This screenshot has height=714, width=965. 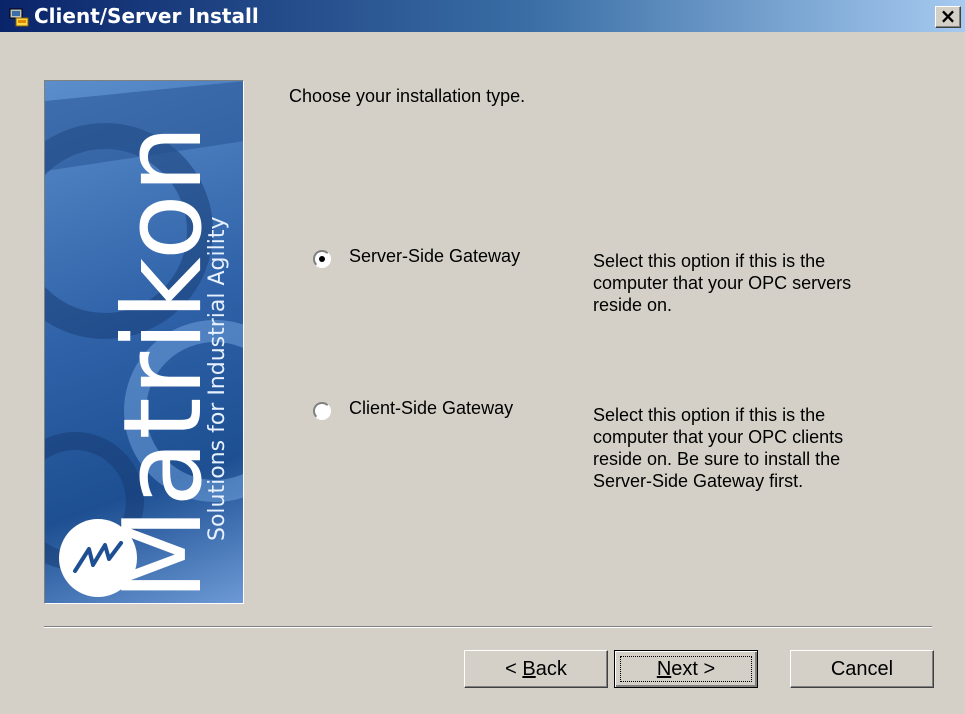 What do you see at coordinates (19, 17) in the screenshot?
I see `installer-icon` at bounding box center [19, 17].